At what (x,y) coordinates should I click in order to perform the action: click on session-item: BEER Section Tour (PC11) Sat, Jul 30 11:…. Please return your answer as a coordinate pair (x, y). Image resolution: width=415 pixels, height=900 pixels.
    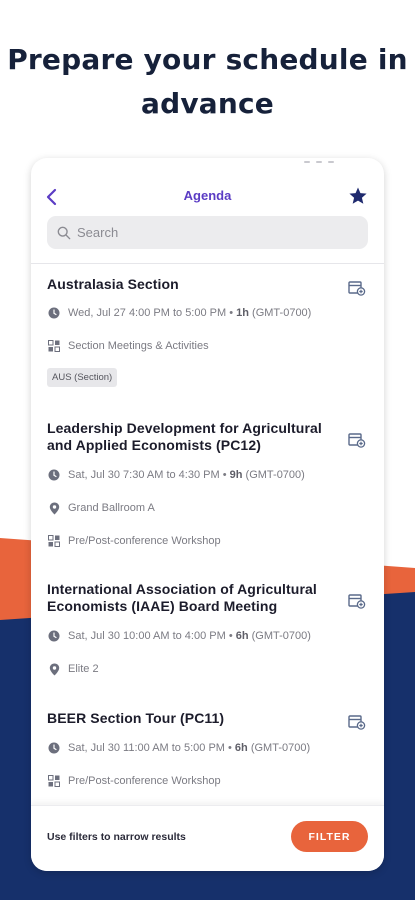
    Looking at the image, I should click on (207, 750).